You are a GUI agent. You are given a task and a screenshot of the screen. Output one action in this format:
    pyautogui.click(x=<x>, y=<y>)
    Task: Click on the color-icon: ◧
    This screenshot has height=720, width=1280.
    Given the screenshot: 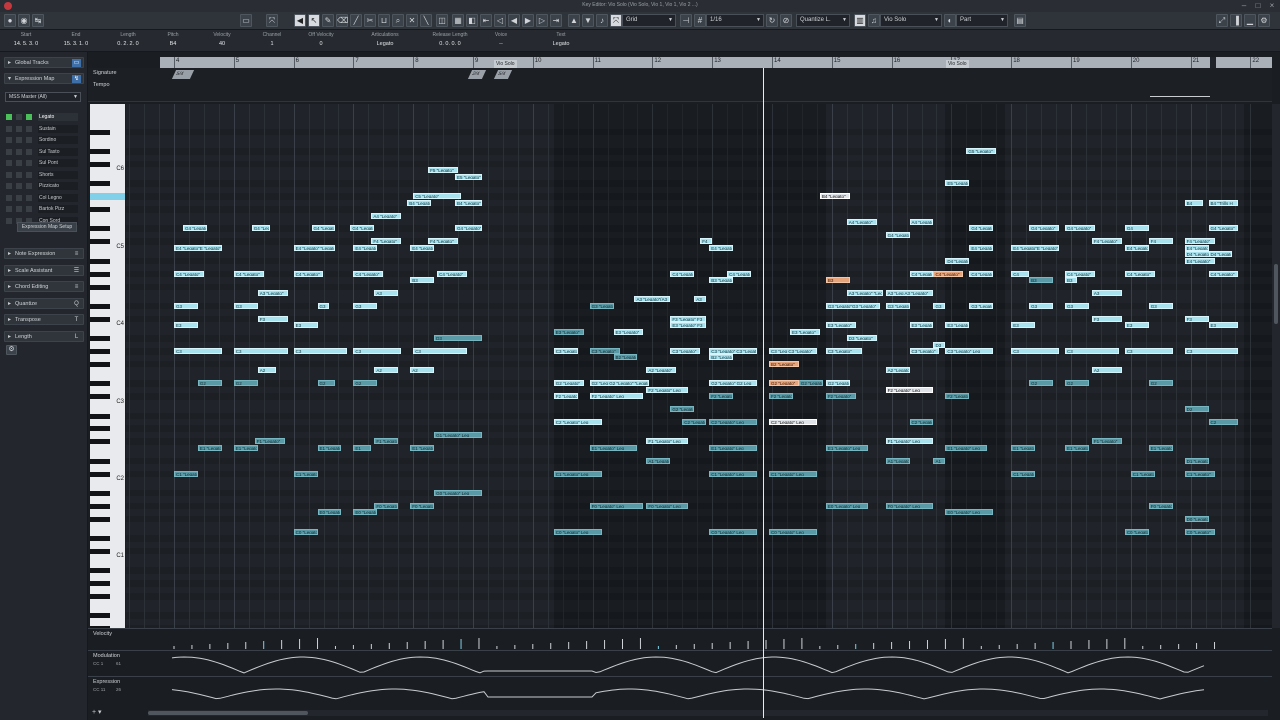 What is the action you would take?
    pyautogui.click(x=472, y=20)
    